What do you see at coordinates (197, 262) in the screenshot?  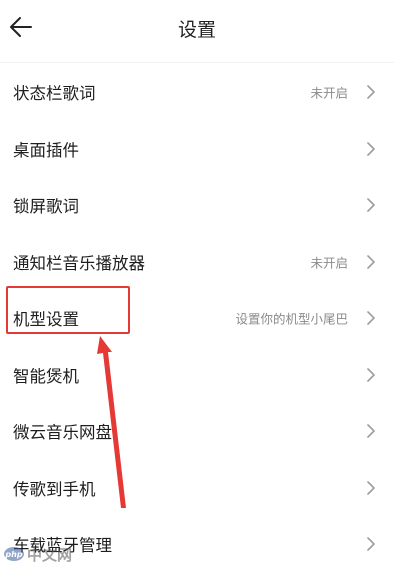 I see `settings-item-notification-player: 通知栏音乐播放器 未开启` at bounding box center [197, 262].